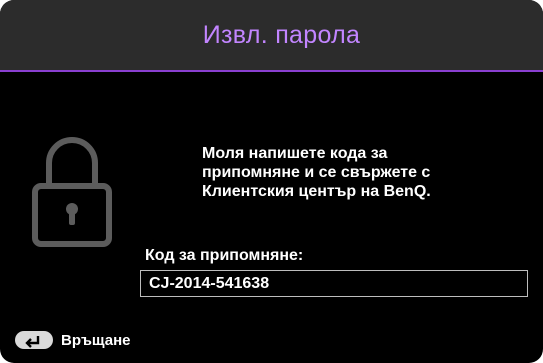 The height and width of the screenshot is (363, 543). Describe the element at coordinates (334, 283) in the screenshot. I see `recall-code-field: CJ-2014-541638` at that location.